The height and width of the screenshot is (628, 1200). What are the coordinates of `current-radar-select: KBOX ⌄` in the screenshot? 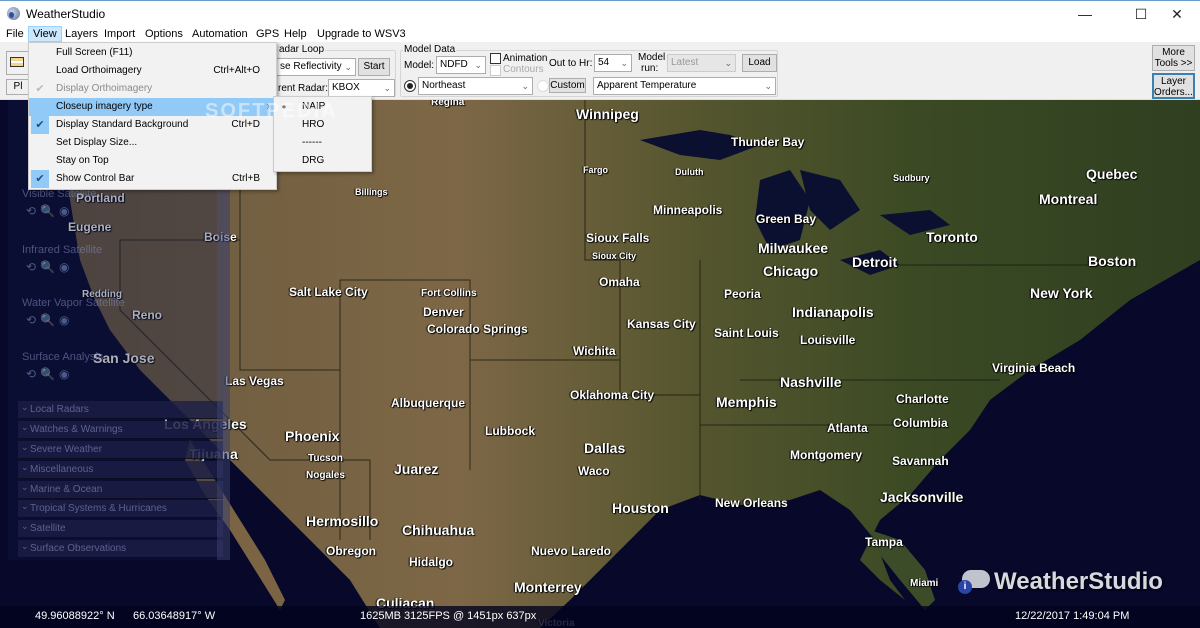 It's located at (361, 88).